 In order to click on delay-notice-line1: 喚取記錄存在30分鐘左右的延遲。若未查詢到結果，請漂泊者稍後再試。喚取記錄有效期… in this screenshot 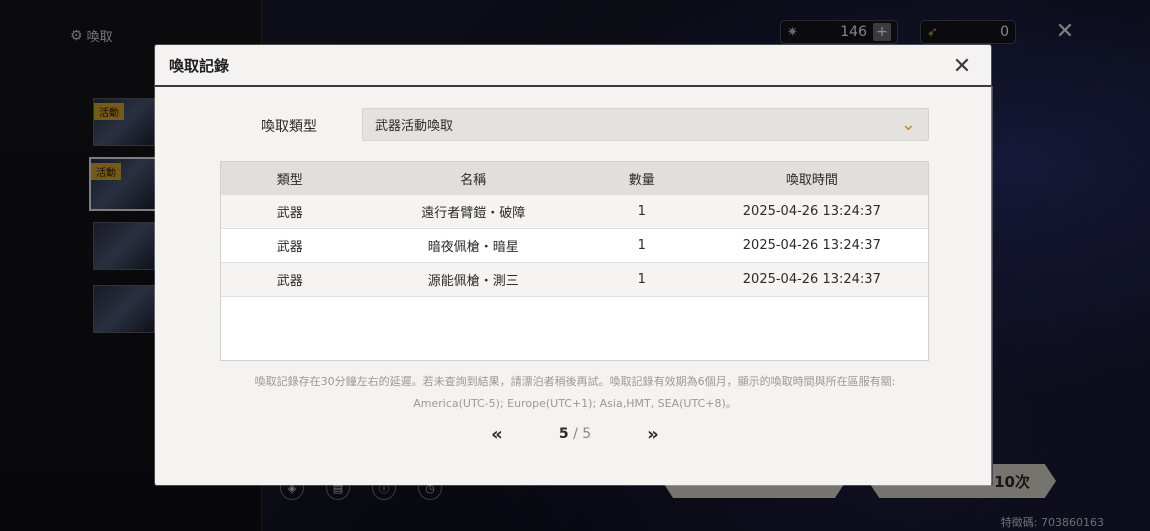, I will do `click(575, 381)`.